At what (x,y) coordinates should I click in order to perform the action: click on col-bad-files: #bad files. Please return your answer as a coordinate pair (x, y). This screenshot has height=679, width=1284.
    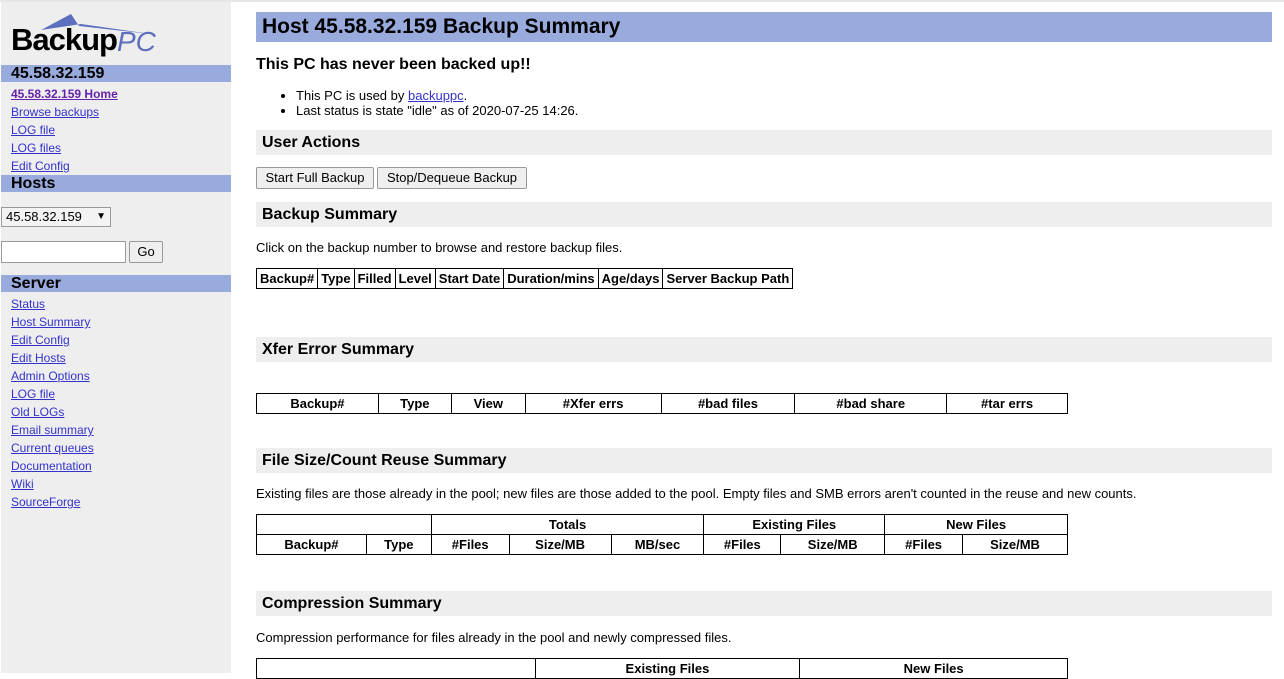
    Looking at the image, I should click on (728, 403).